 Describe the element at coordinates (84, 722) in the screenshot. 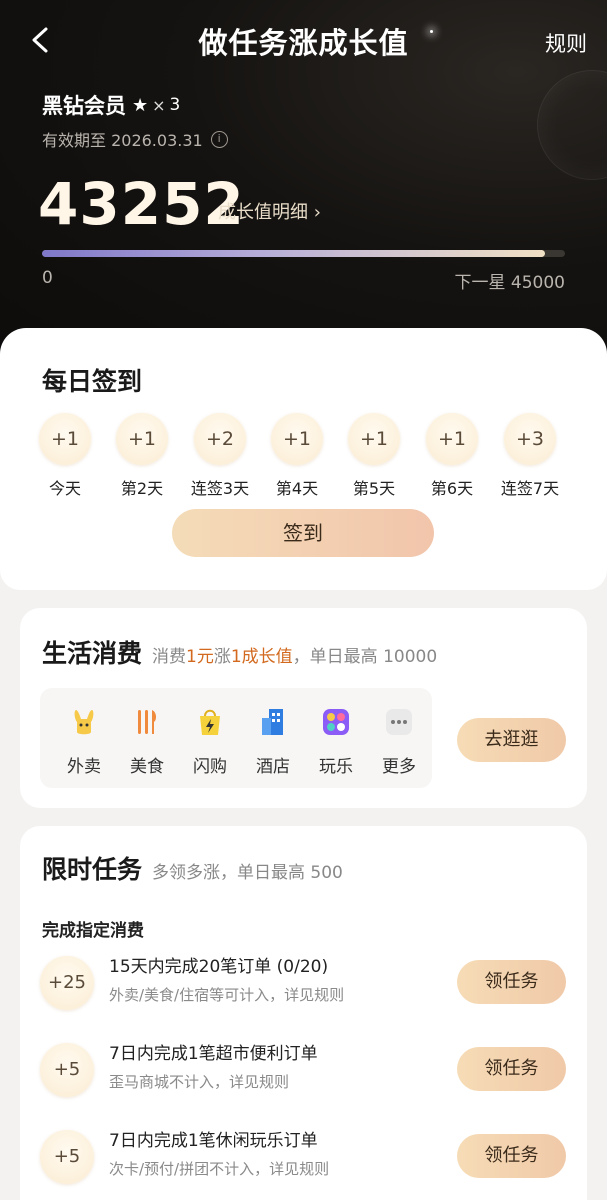

I see `rabbit-icon` at that location.